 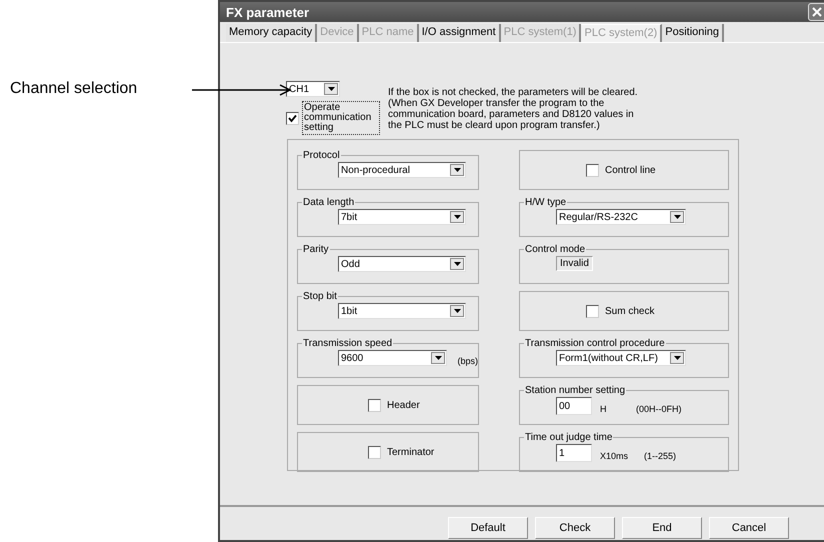 What do you see at coordinates (459, 33) in the screenshot?
I see `tab: I/O assignment` at bounding box center [459, 33].